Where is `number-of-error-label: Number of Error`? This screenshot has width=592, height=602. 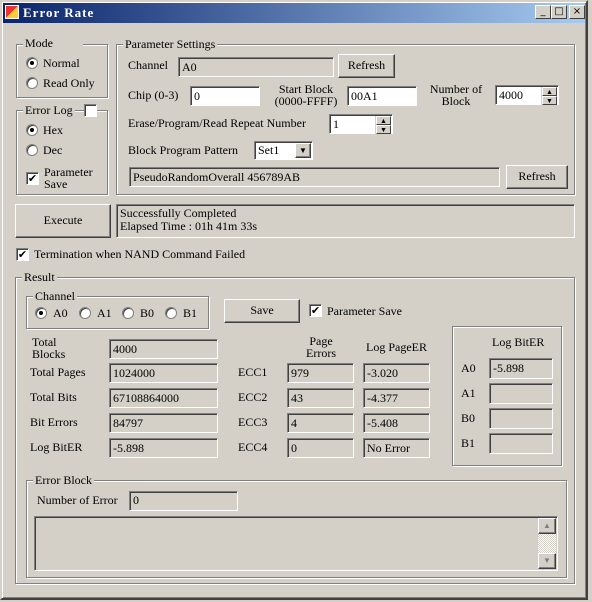
number-of-error-label: Number of Error is located at coordinates (77, 500).